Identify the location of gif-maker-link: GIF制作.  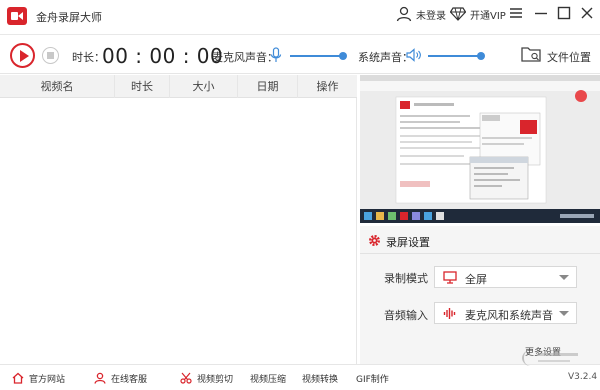
(372, 378).